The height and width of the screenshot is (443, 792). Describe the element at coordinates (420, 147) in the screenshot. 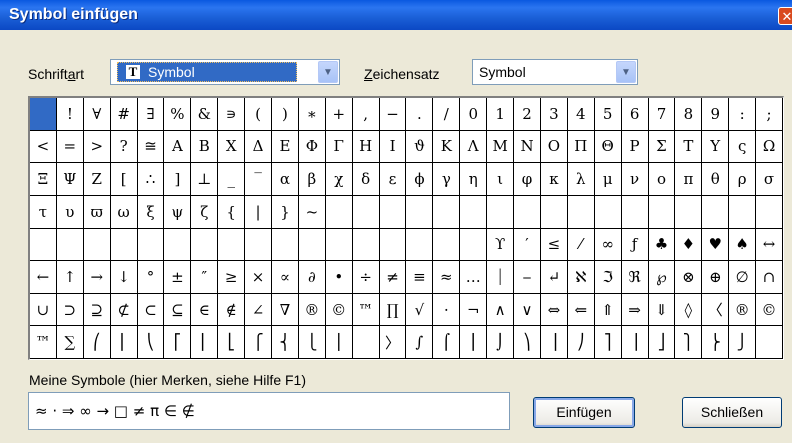

I see `symbol-cell: ϑ` at that location.